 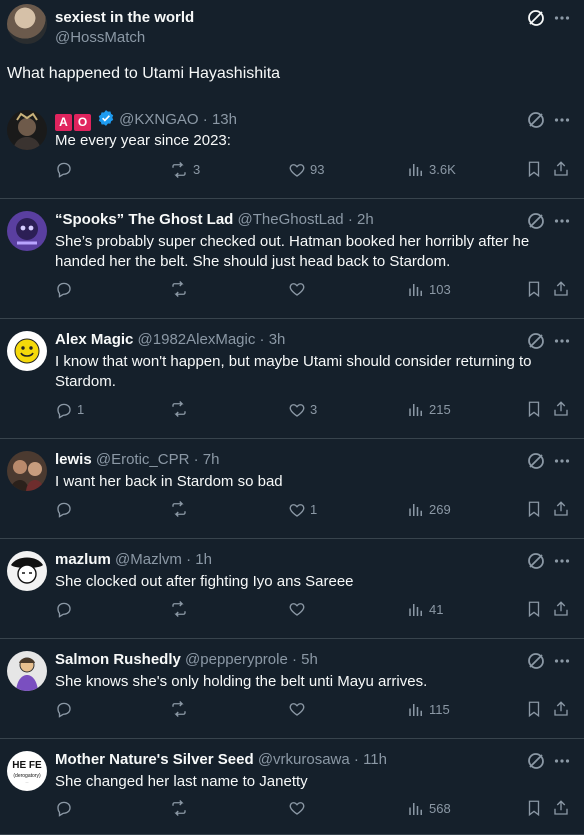 I want to click on reply-display-name: “Spooks” The Ghost Lad, so click(x=144, y=219).